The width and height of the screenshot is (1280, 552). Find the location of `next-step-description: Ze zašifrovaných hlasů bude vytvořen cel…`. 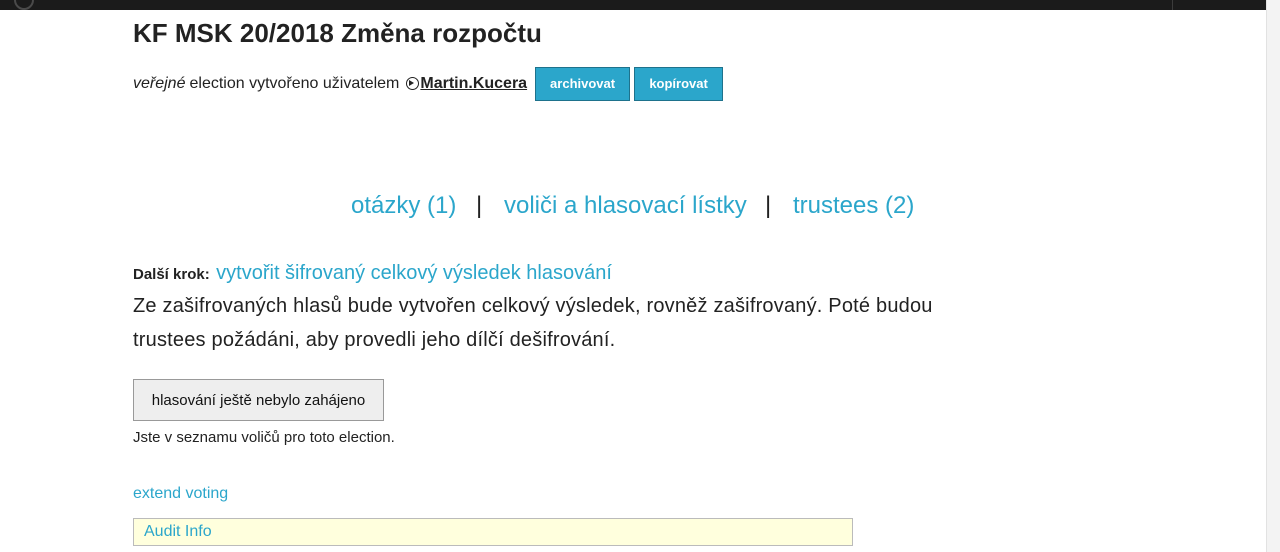

next-step-description: Ze zašifrovaných hlasů bude vytvořen cel… is located at coordinates (533, 323).